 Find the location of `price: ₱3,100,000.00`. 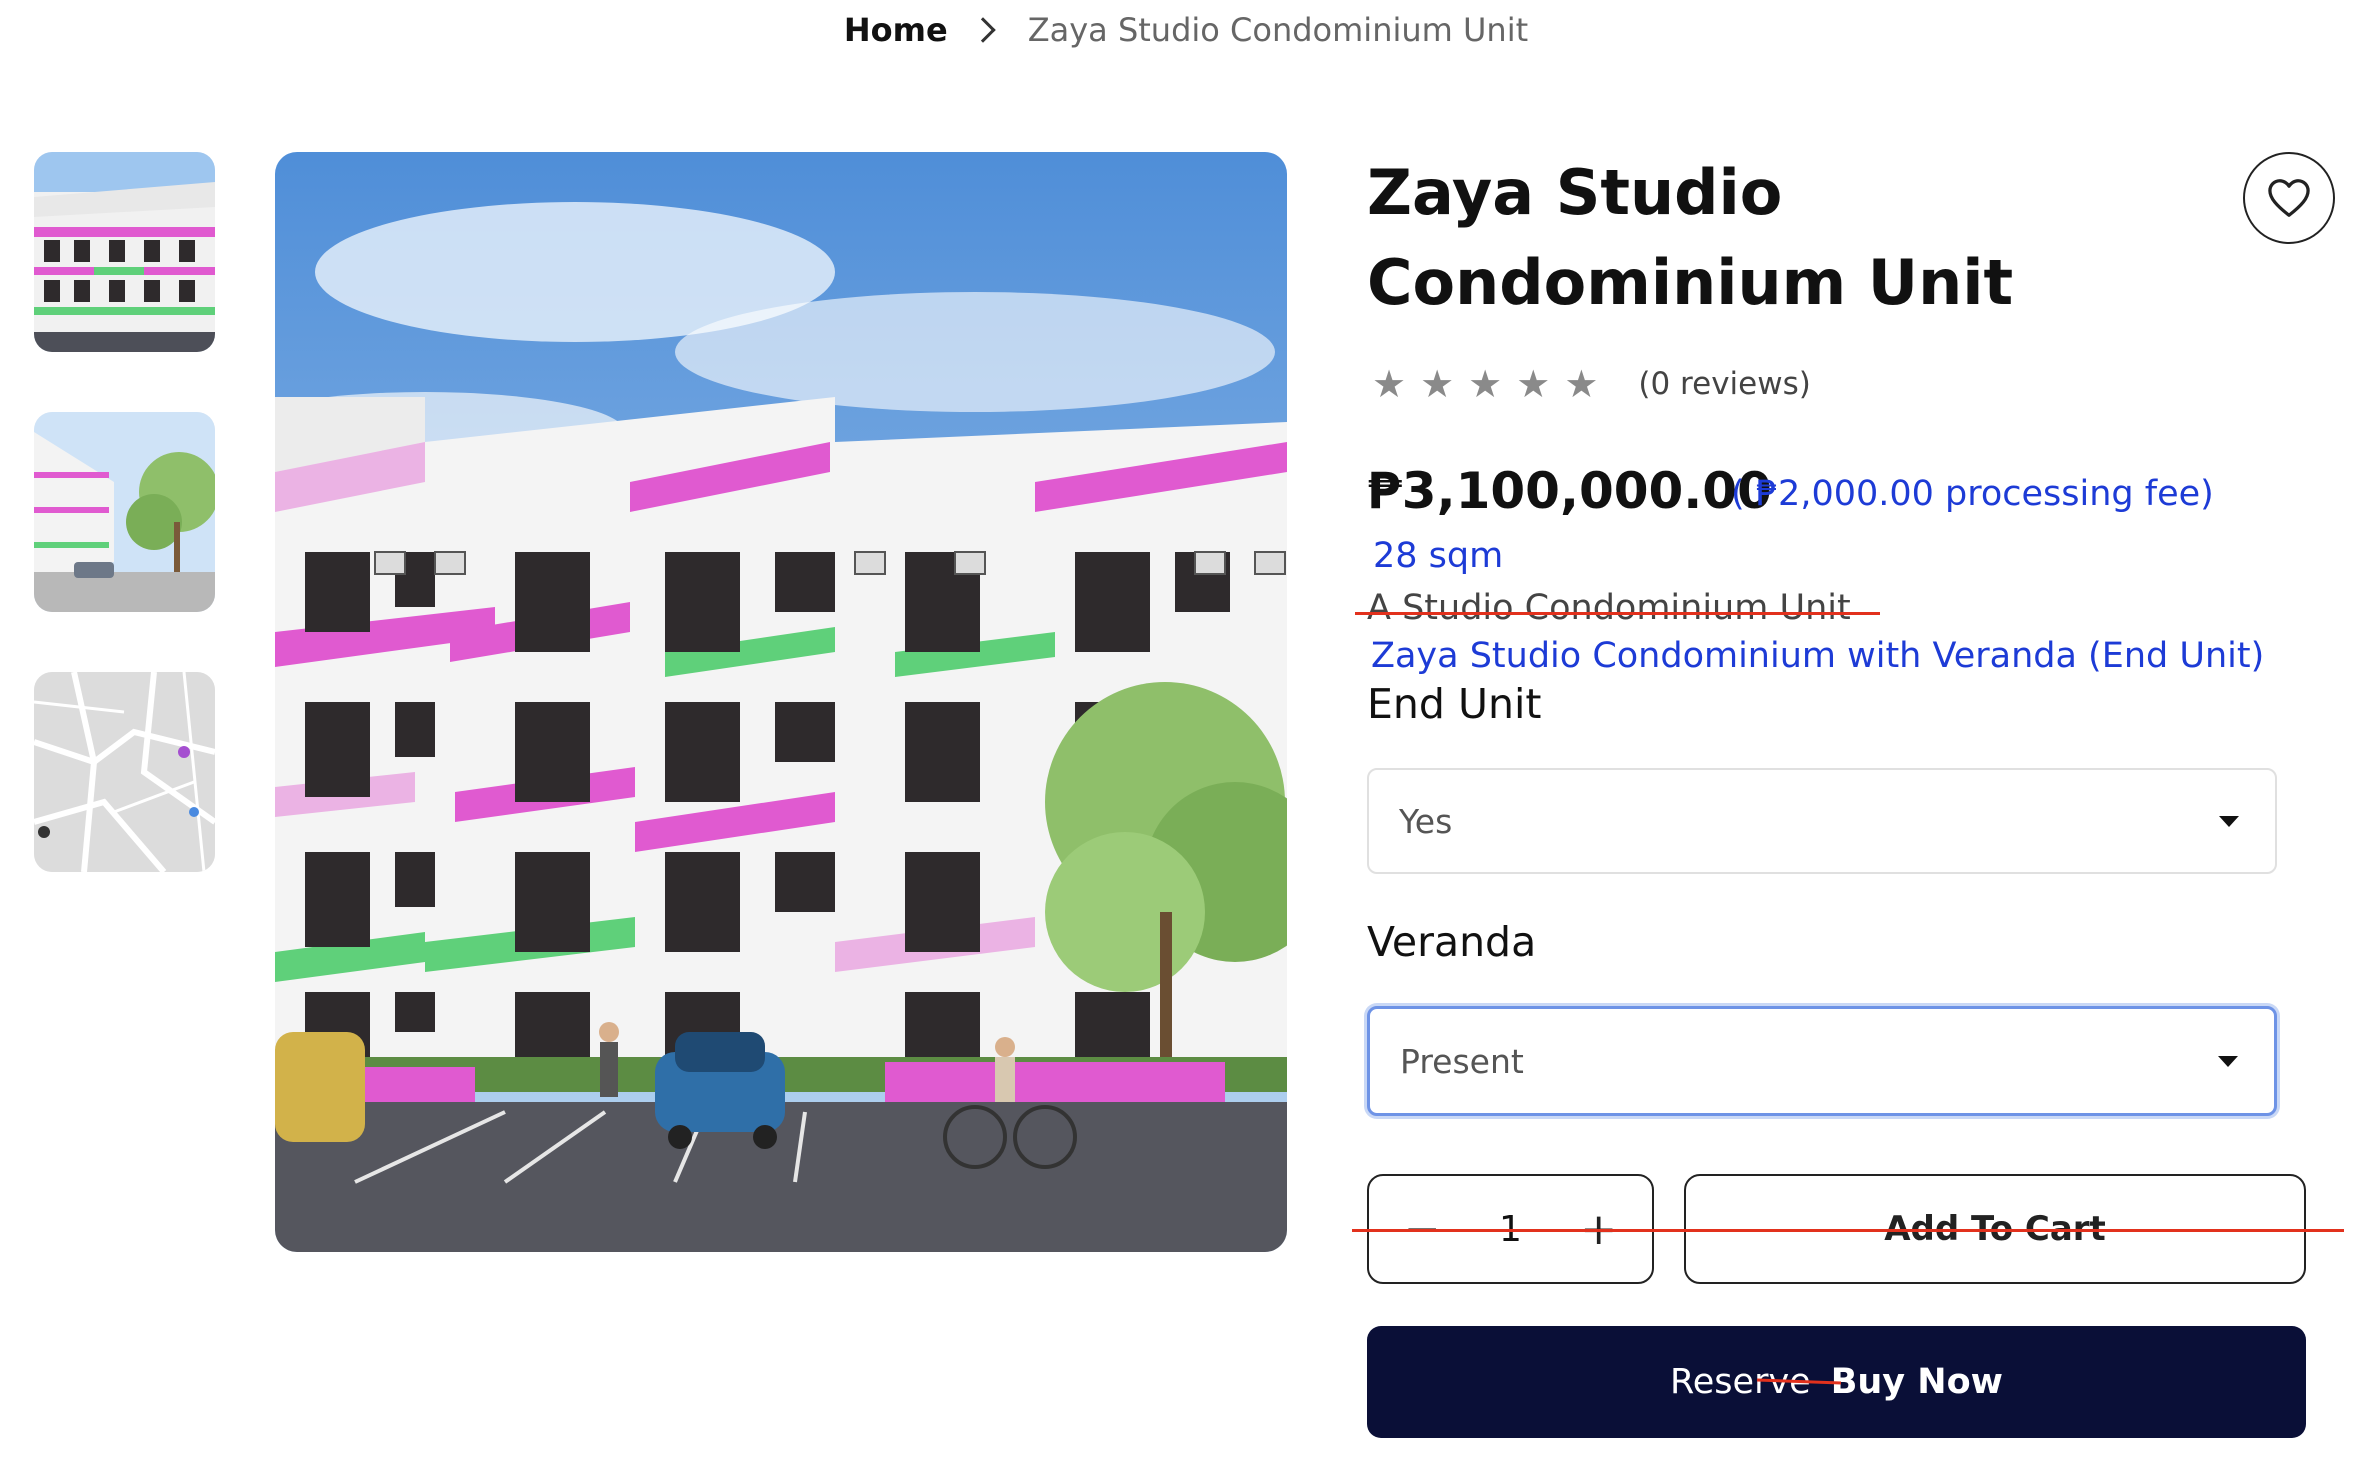

price: ₱3,100,000.00 is located at coordinates (1569, 491).